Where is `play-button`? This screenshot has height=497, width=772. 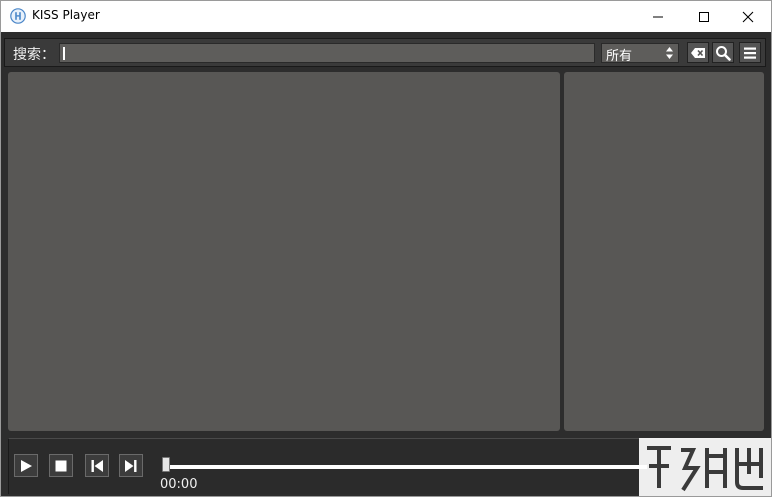
play-button is located at coordinates (26, 465).